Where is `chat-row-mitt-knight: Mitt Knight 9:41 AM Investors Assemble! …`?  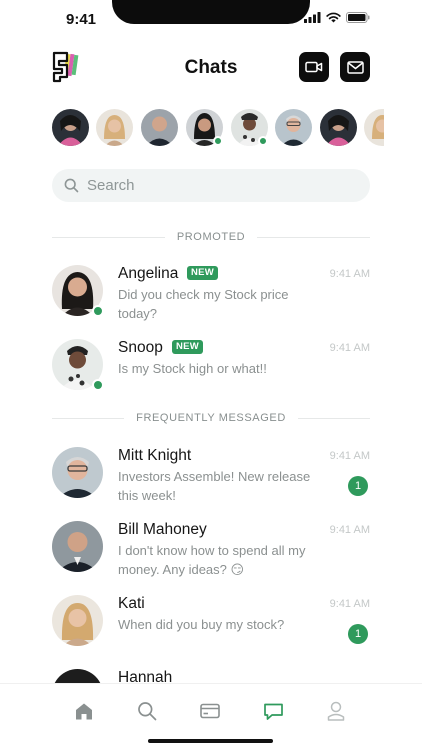 chat-row-mitt-knight: Mitt Knight 9:41 AM Investors Assemble! … is located at coordinates (211, 481).